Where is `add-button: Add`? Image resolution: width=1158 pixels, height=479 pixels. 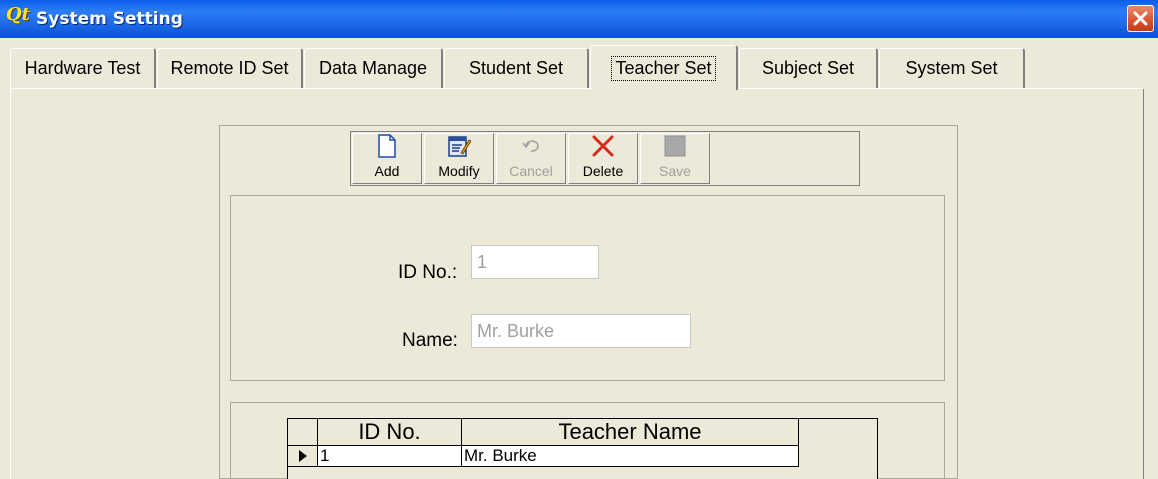
add-button: Add is located at coordinates (387, 158).